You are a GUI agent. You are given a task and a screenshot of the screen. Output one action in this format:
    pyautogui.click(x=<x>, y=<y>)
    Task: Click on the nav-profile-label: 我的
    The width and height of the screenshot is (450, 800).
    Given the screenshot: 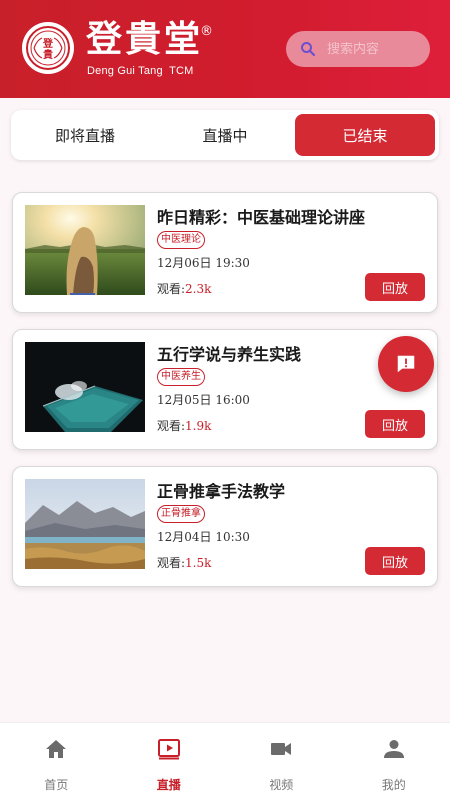 What is the action you would take?
    pyautogui.click(x=393, y=785)
    